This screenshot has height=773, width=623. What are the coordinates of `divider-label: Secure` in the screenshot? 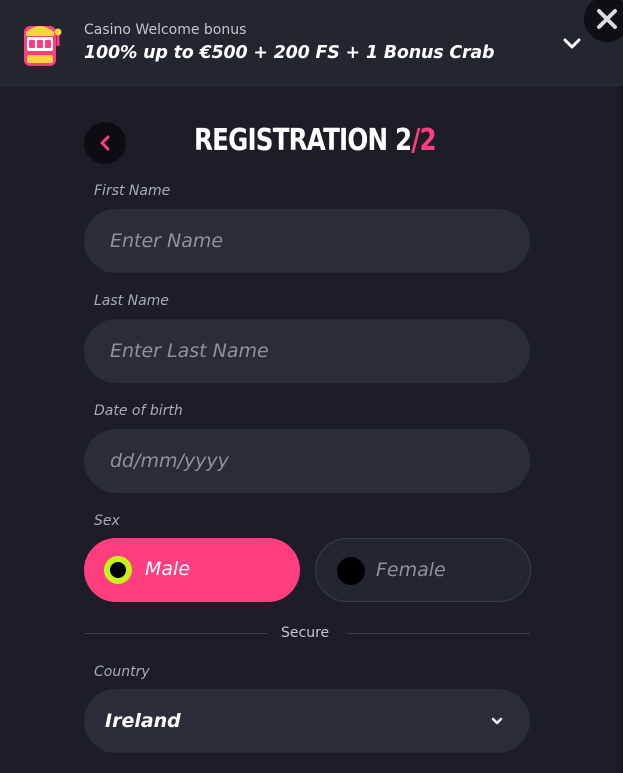 It's located at (305, 633).